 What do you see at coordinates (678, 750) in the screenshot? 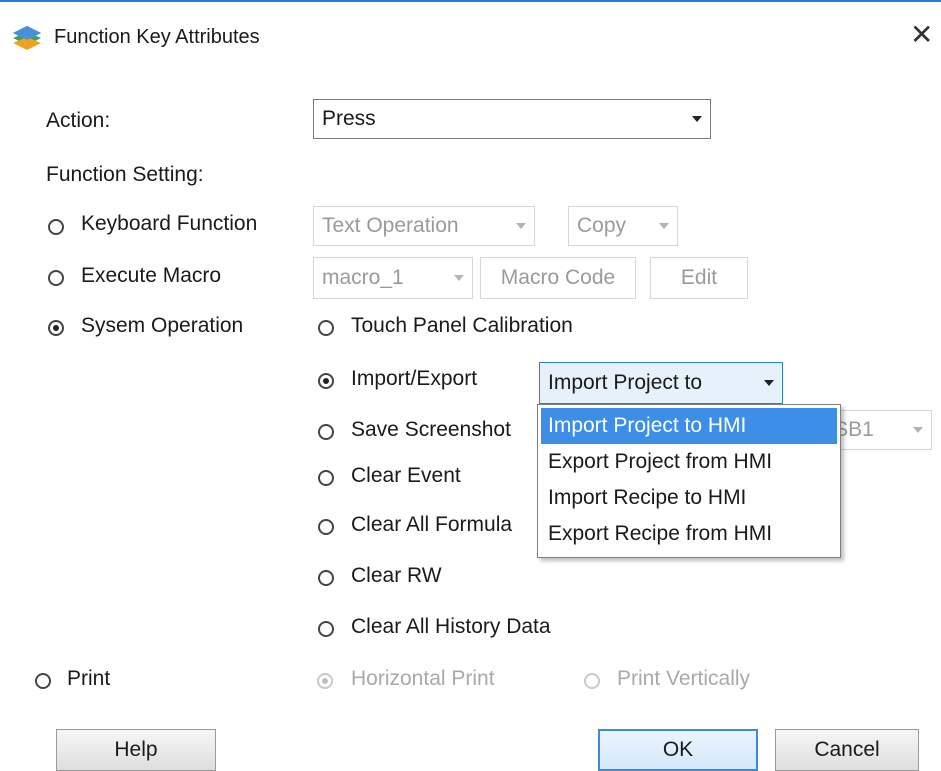
I see `ok-button: OK` at bounding box center [678, 750].